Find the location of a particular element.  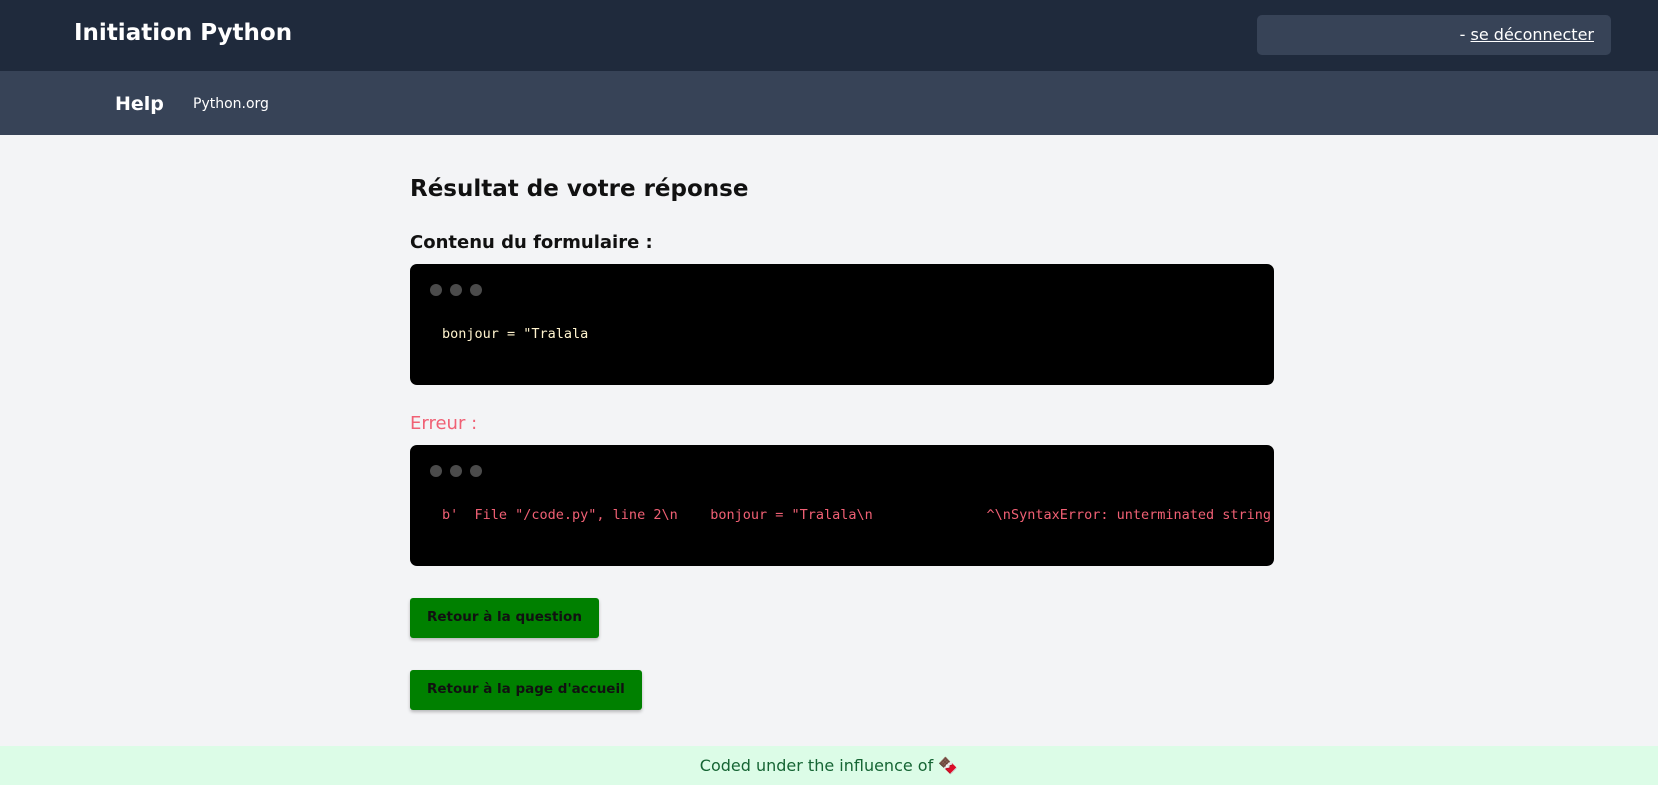

logout-link: se déconnecter is located at coordinates (1532, 34).